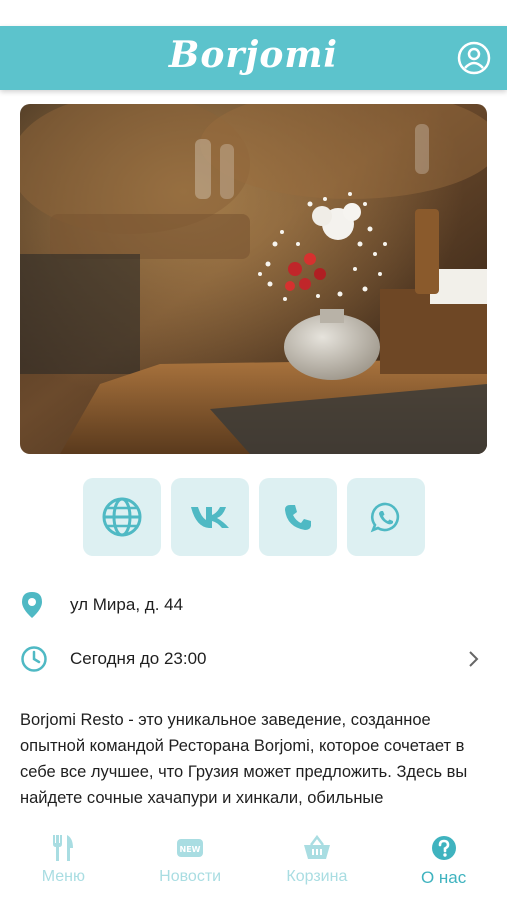 The width and height of the screenshot is (507, 900). Describe the element at coordinates (32, 605) in the screenshot. I see `location-pin-icon` at that location.